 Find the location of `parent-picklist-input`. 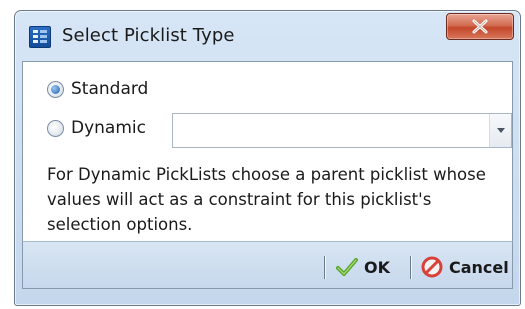

parent-picklist-input is located at coordinates (331, 130).